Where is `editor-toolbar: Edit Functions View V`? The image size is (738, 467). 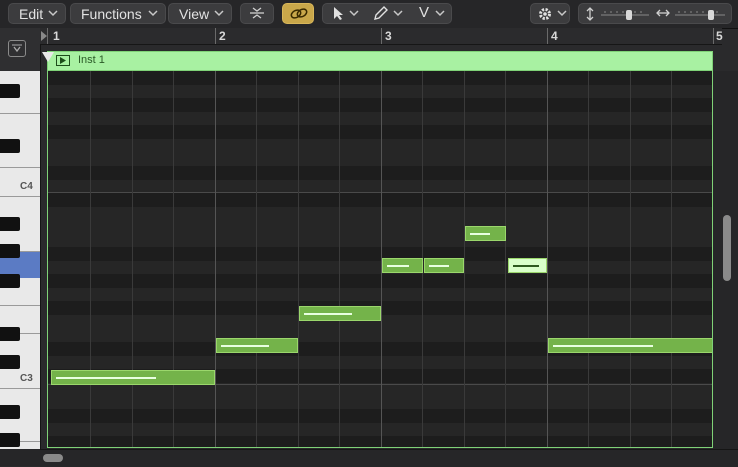
editor-toolbar: Edit Functions View V is located at coordinates (369, 14).